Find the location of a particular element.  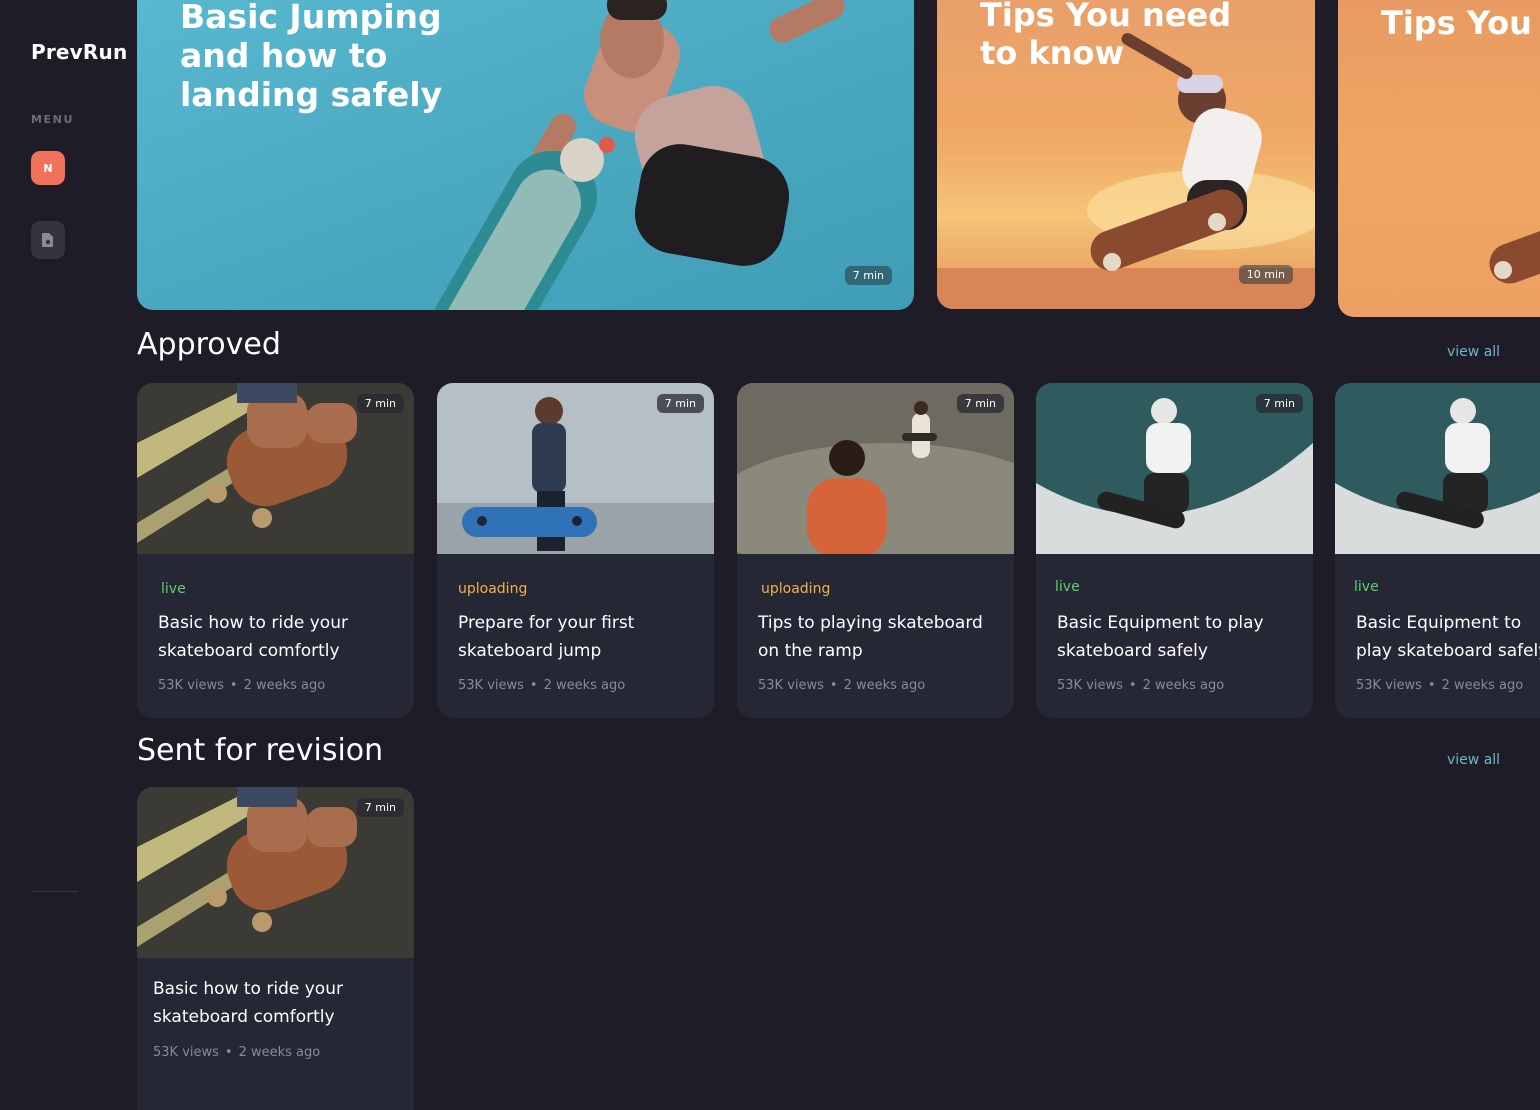

hero-title: Basic Jumping and how to landing safely is located at coordinates (311, 57).